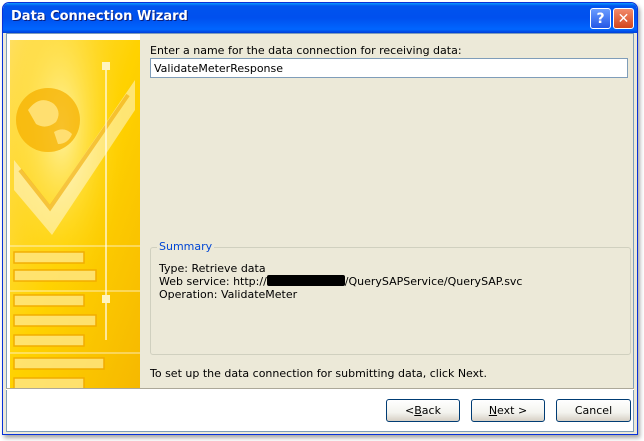  Describe the element at coordinates (593, 410) in the screenshot. I see `cancel-button: Cancel` at that location.